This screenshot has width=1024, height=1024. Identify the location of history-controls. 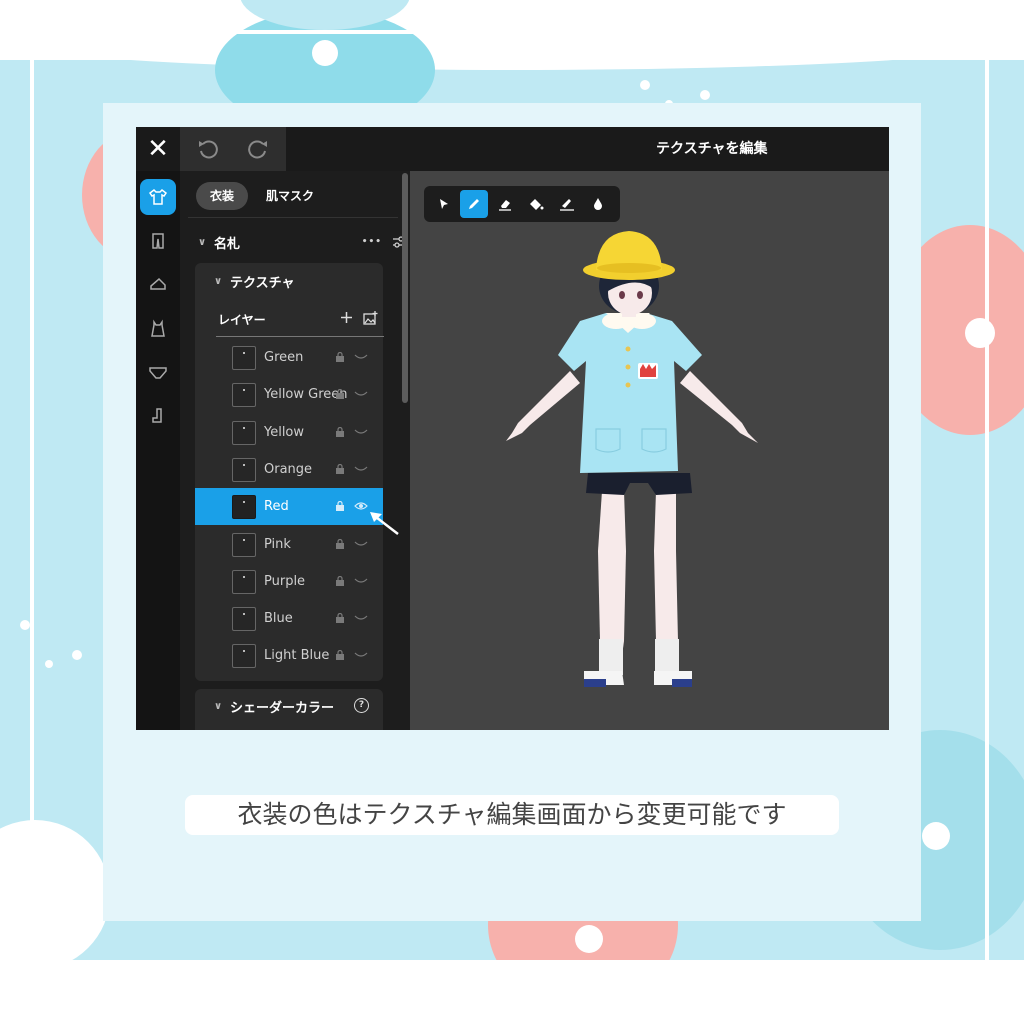
(233, 149).